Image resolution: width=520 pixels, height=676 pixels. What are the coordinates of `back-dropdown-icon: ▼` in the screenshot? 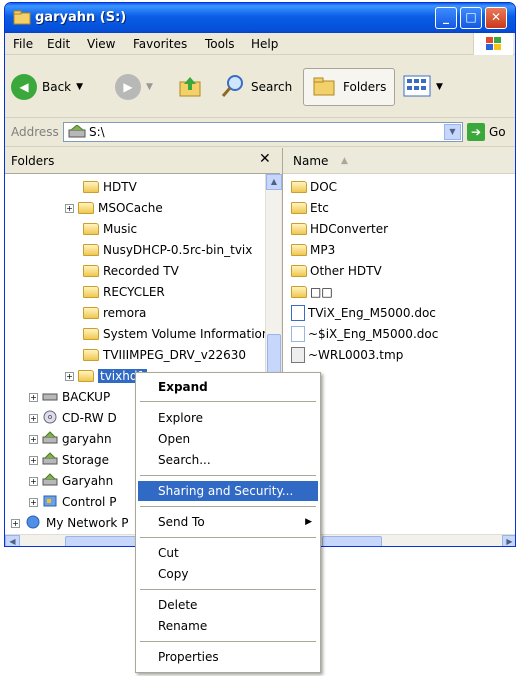 It's located at (79, 87).